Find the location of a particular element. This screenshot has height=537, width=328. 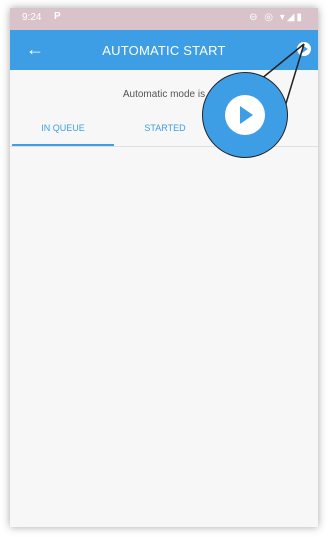

play-icon is located at coordinates (246, 115).